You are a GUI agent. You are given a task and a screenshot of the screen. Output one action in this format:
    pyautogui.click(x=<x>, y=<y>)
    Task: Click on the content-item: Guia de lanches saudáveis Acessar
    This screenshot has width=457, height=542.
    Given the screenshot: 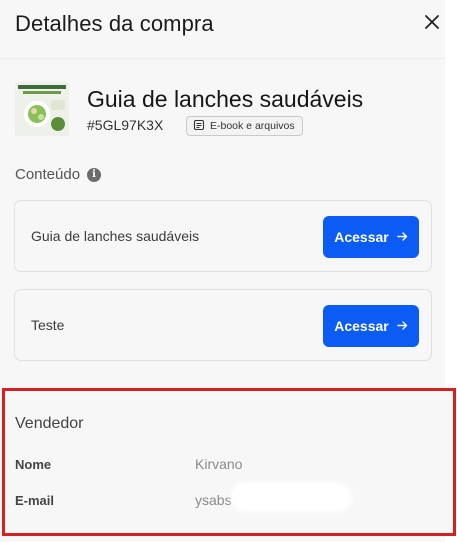 What is the action you would take?
    pyautogui.click(x=223, y=236)
    